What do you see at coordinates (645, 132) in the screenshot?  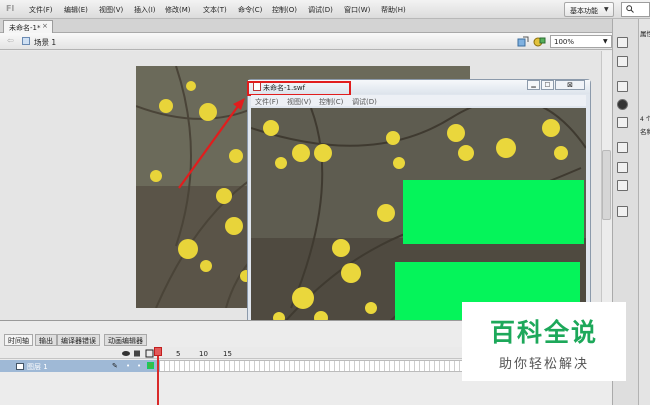 I see `name-label: 名称` at bounding box center [645, 132].